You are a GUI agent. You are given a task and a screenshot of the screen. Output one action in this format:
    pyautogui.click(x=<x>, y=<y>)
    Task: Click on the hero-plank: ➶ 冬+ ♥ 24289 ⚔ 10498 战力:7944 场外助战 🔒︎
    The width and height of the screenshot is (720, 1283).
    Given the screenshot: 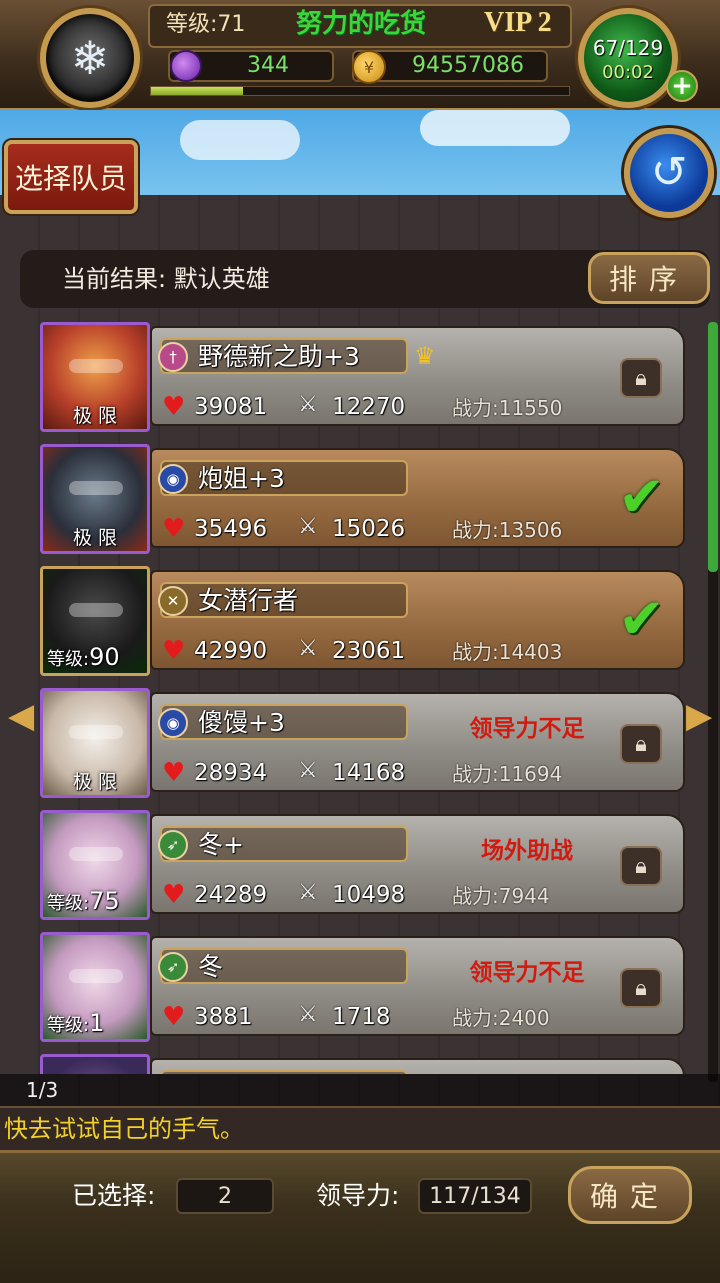 What is the action you would take?
    pyautogui.click(x=417, y=864)
    